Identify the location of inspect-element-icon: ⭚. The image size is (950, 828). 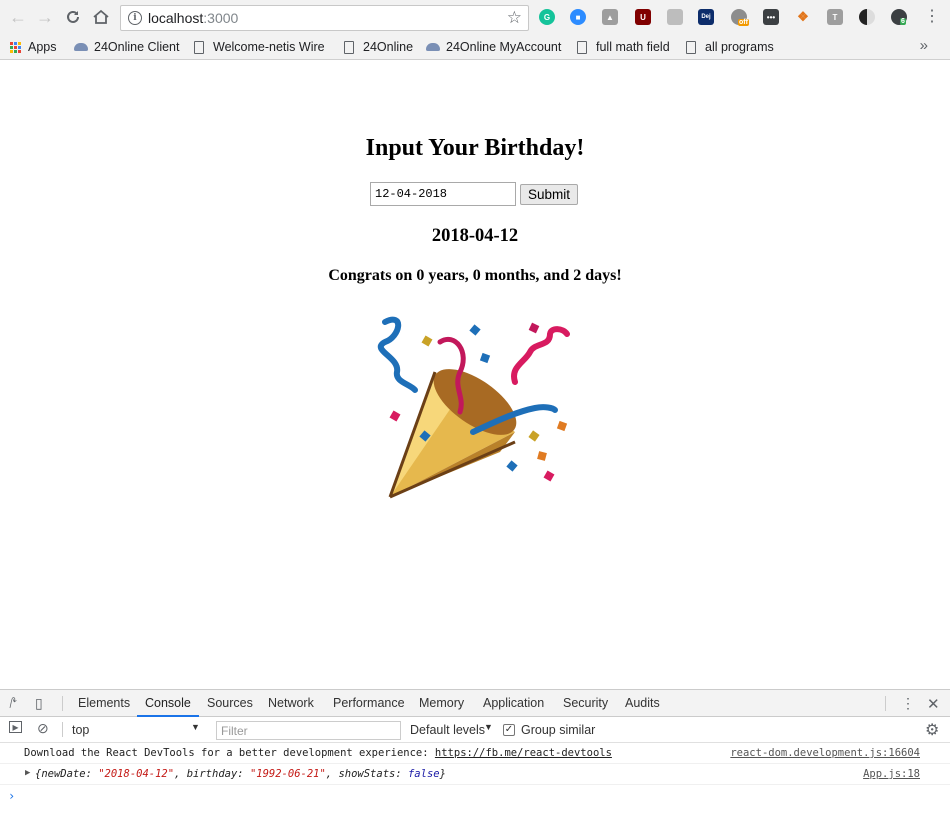
(13, 703).